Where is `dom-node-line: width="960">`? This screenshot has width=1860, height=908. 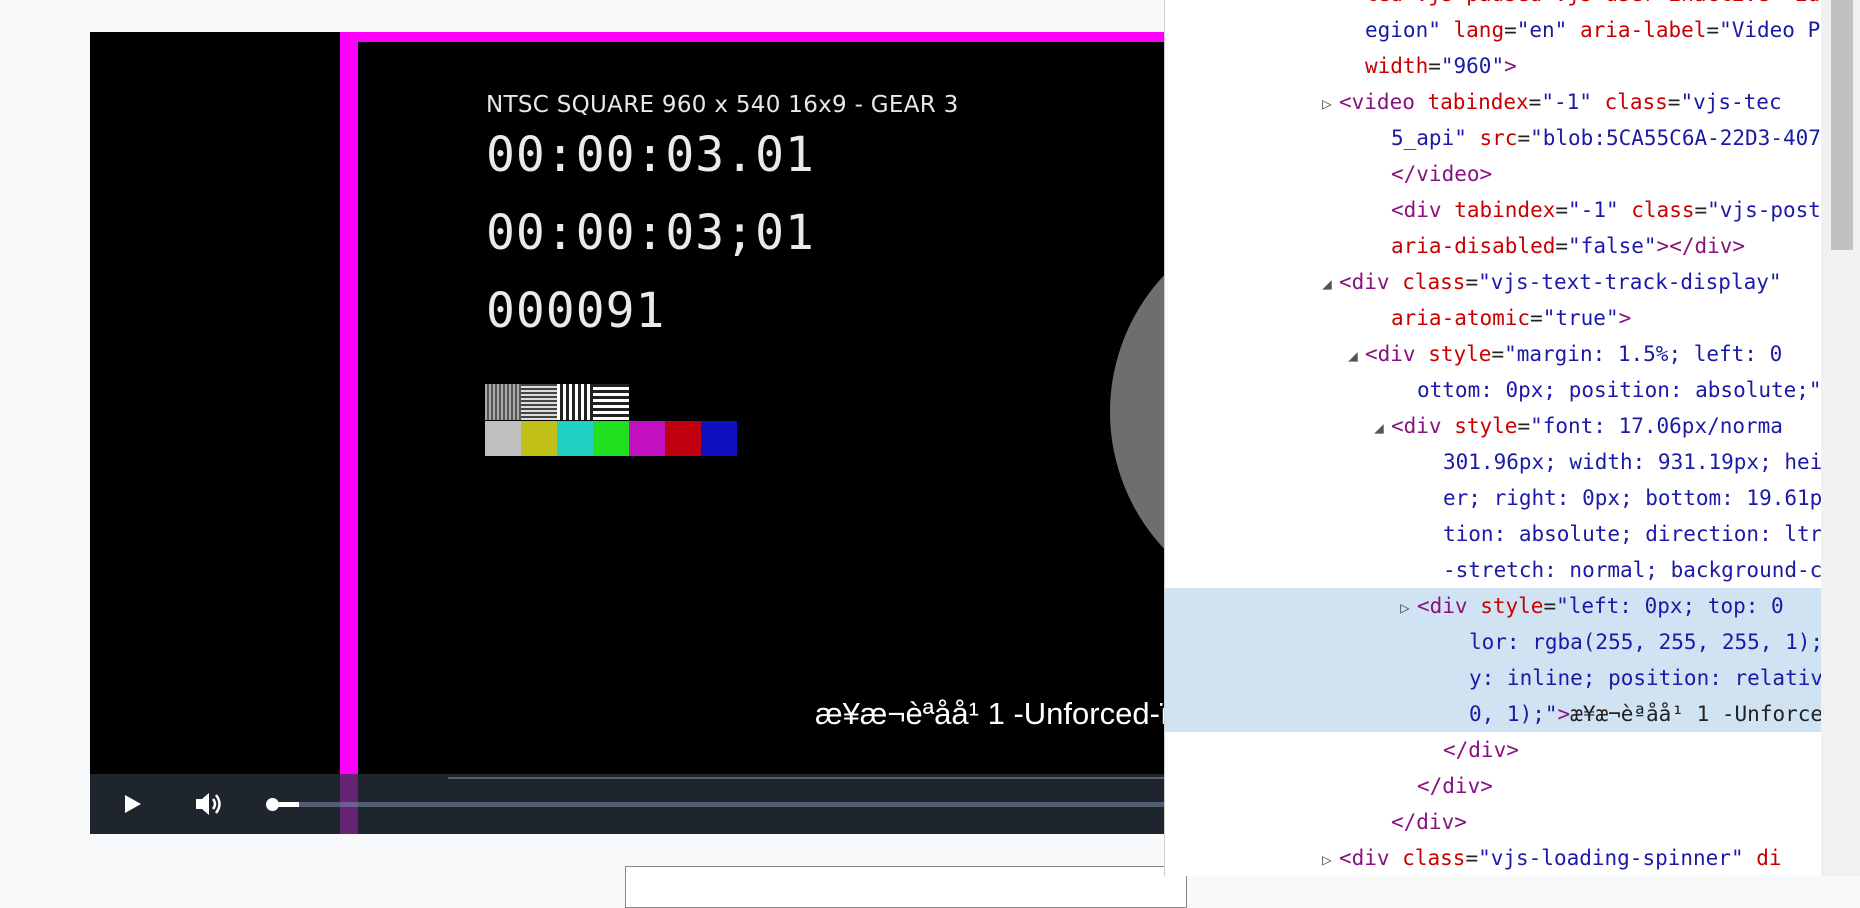 dom-node-line: width="960"> is located at coordinates (1512, 66).